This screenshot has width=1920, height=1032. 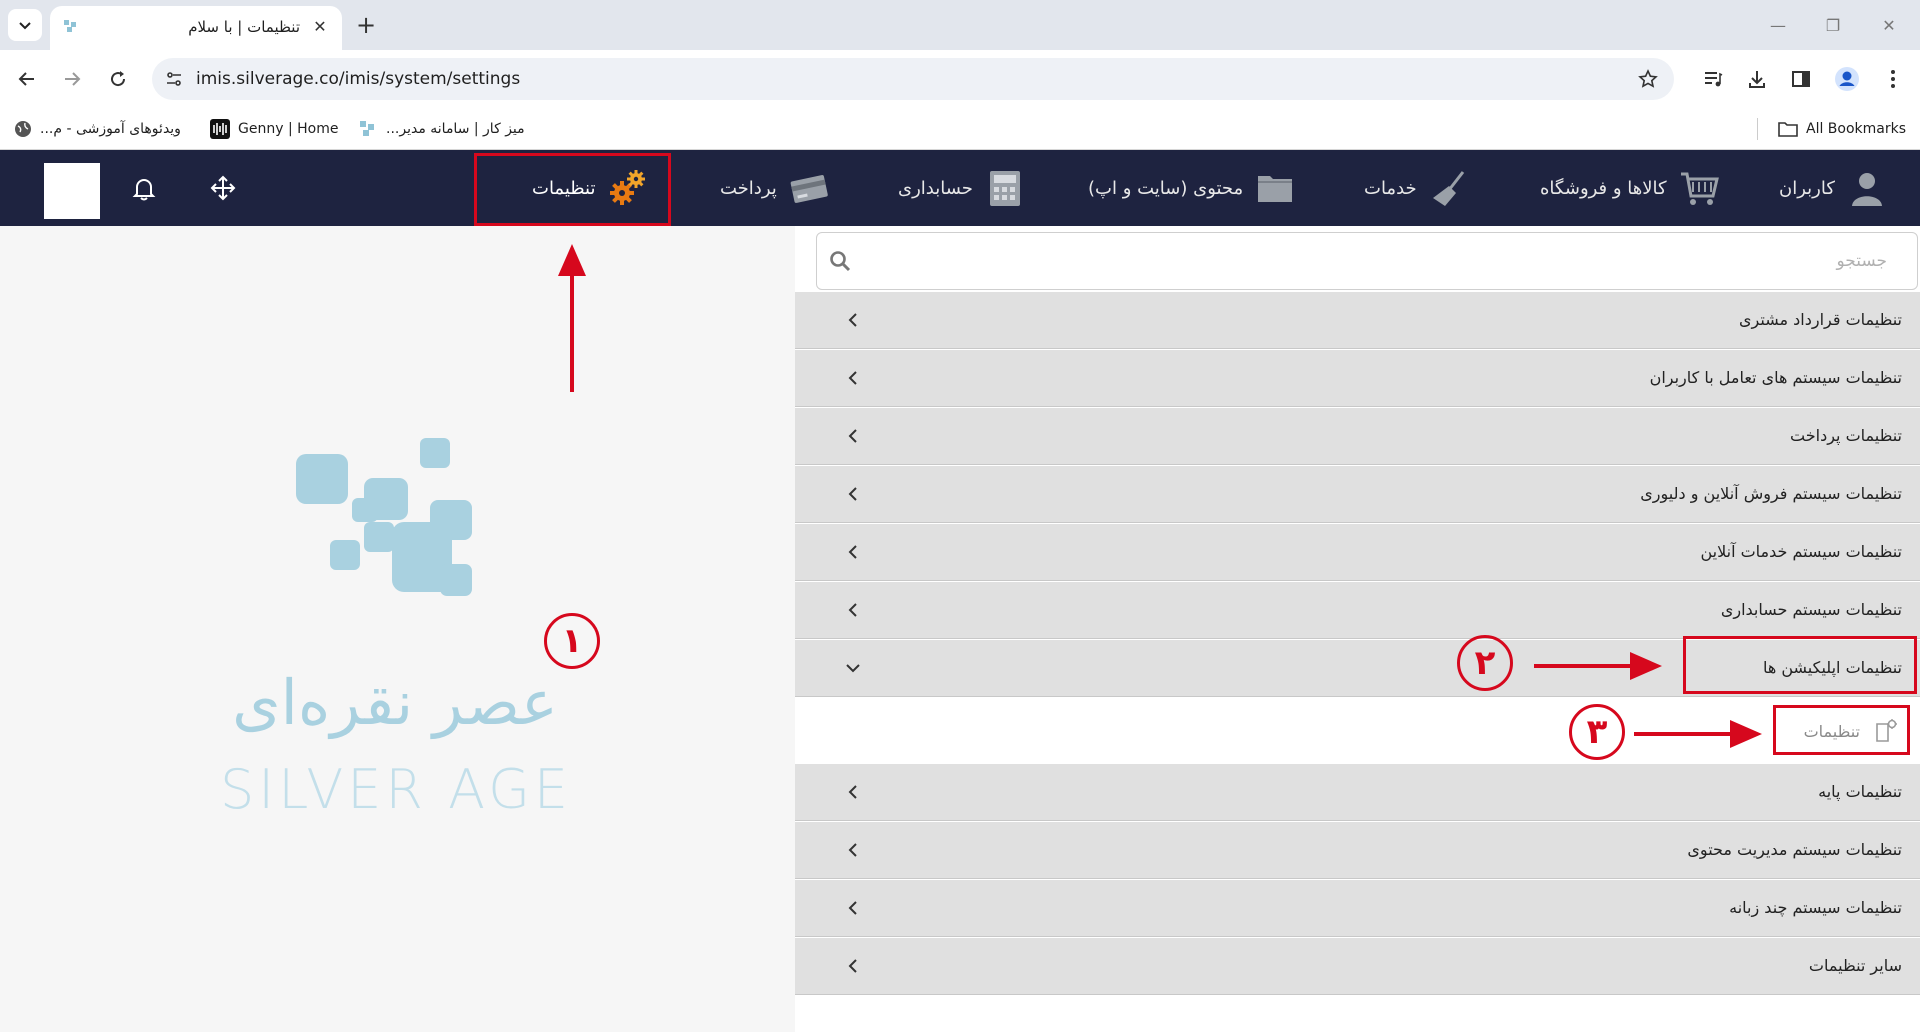 I want to click on accordion-label: تنظیمات پایه, so click(x=1860, y=791).